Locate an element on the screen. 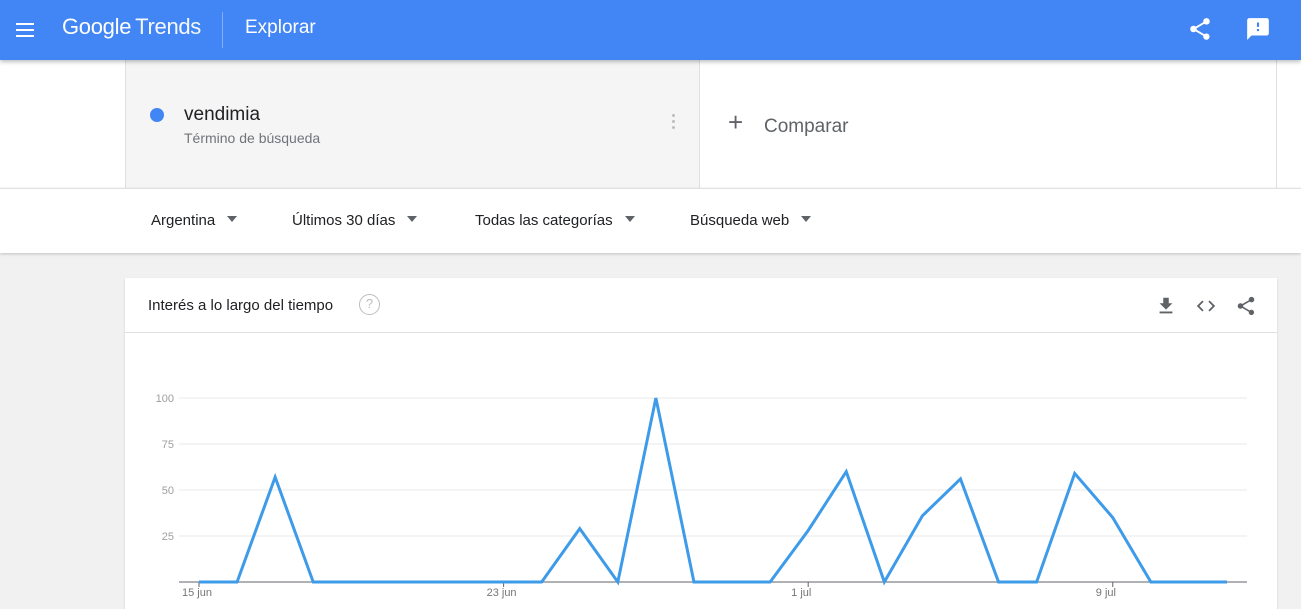 The image size is (1301, 609). google-trends-logo: Google Trends is located at coordinates (131, 27).